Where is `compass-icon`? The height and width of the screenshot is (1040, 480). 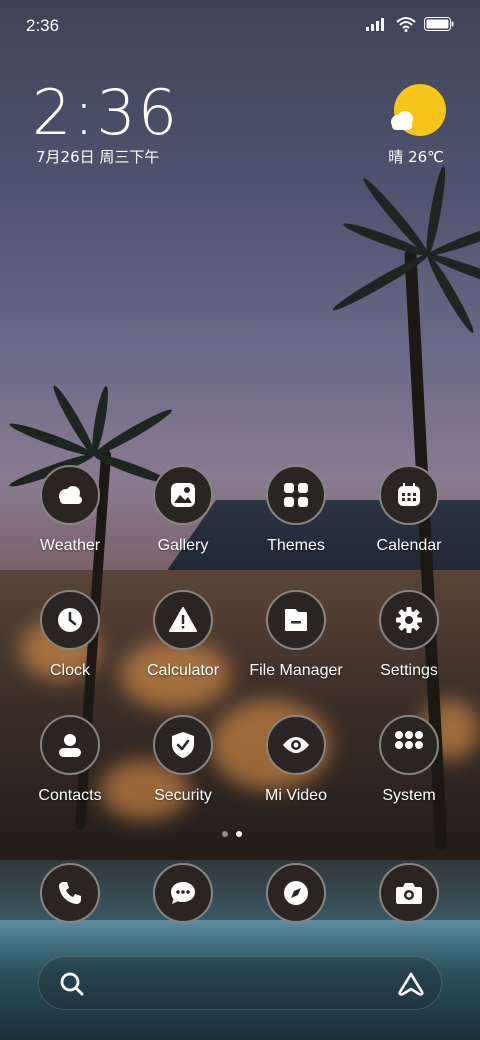 compass-icon is located at coordinates (296, 893).